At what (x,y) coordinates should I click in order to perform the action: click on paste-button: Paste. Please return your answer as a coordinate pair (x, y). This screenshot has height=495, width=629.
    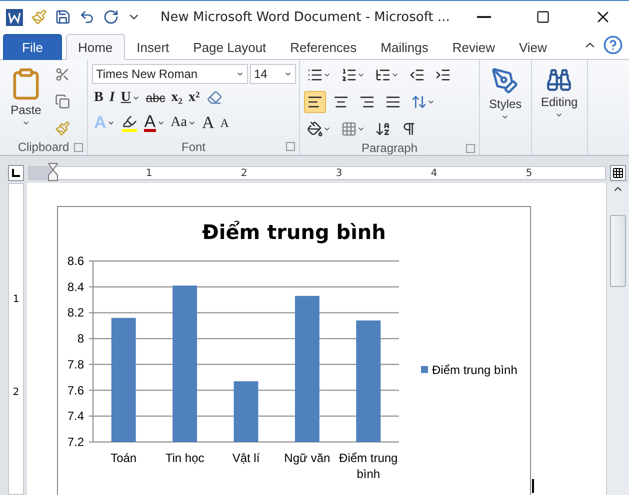
    Looking at the image, I should click on (26, 101).